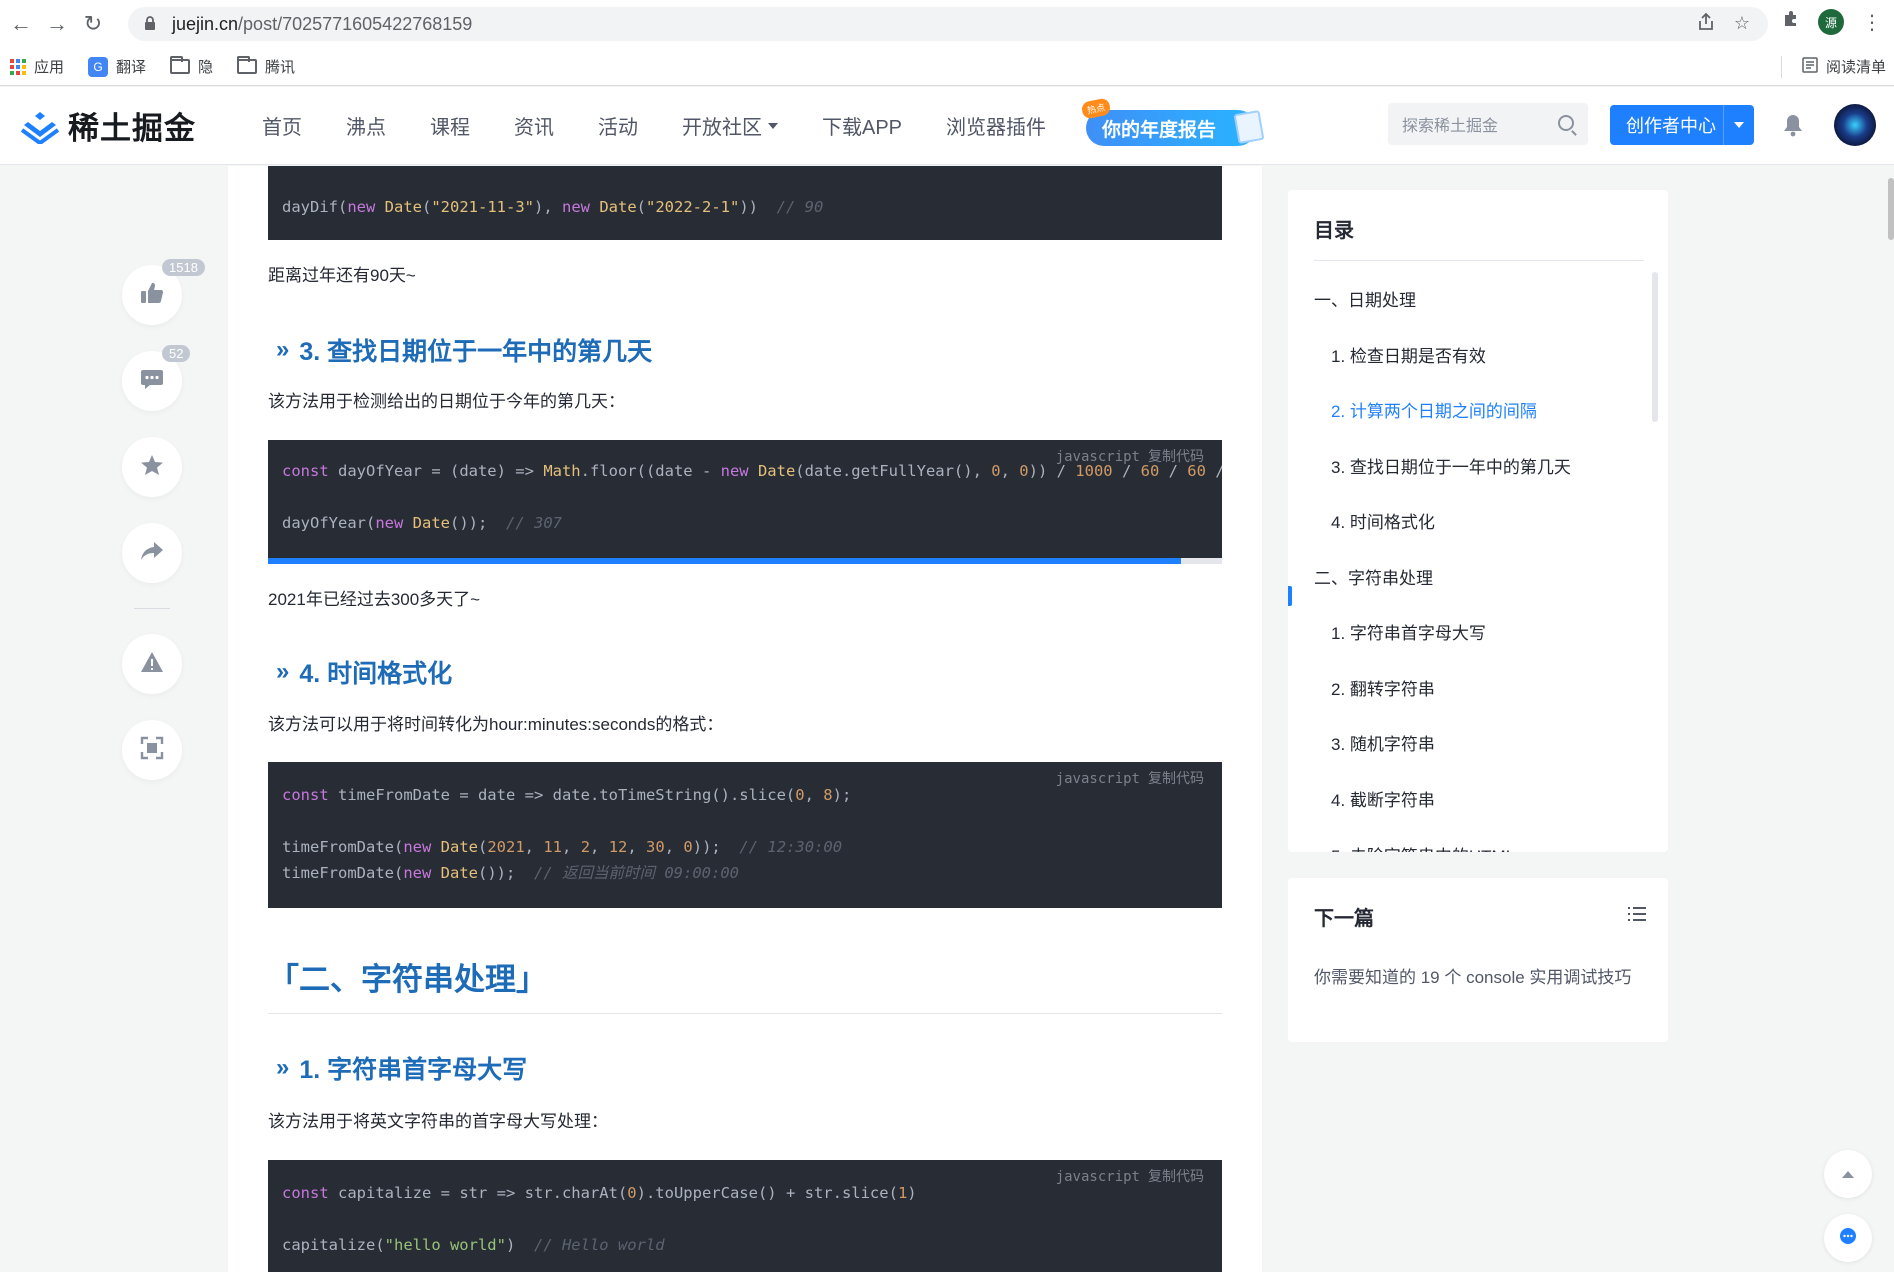  What do you see at coordinates (1791, 22) in the screenshot?
I see `extensions-puzzle-icon` at bounding box center [1791, 22].